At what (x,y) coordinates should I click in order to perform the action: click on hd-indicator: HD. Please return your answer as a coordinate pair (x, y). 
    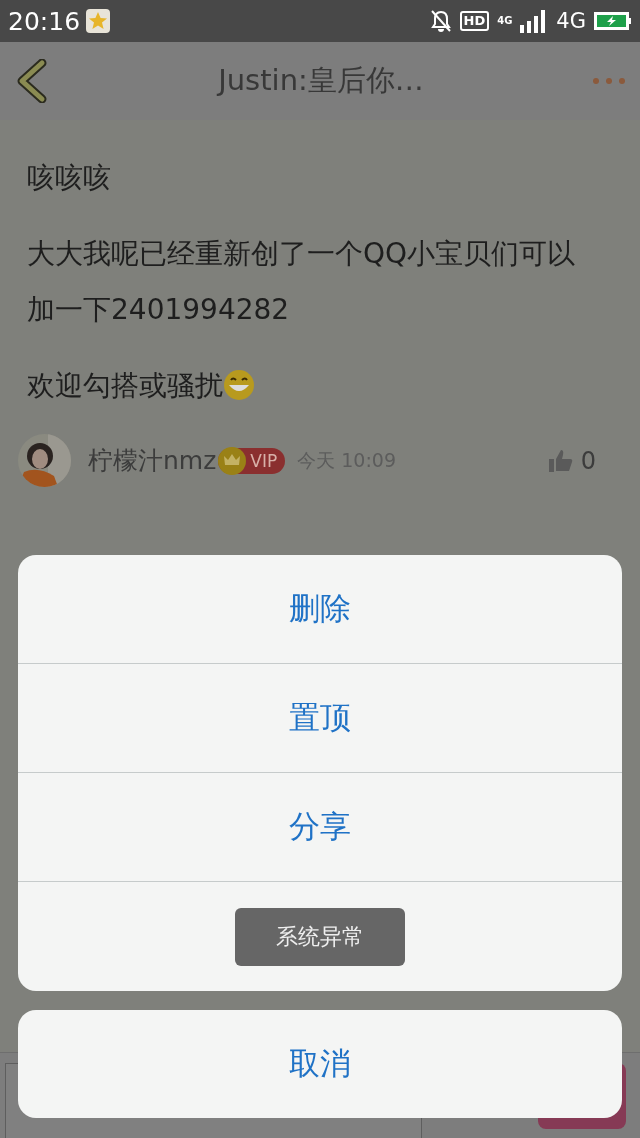
    Looking at the image, I should click on (474, 21).